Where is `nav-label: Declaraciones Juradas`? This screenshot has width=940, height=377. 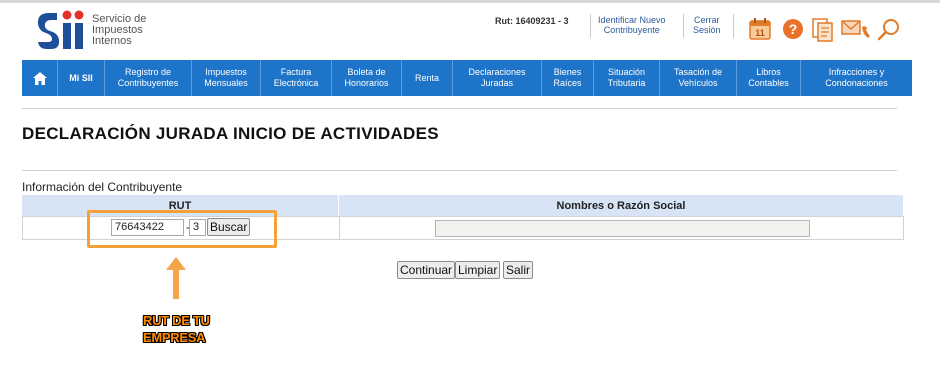
nav-label: Declaraciones Juradas is located at coordinates (497, 77).